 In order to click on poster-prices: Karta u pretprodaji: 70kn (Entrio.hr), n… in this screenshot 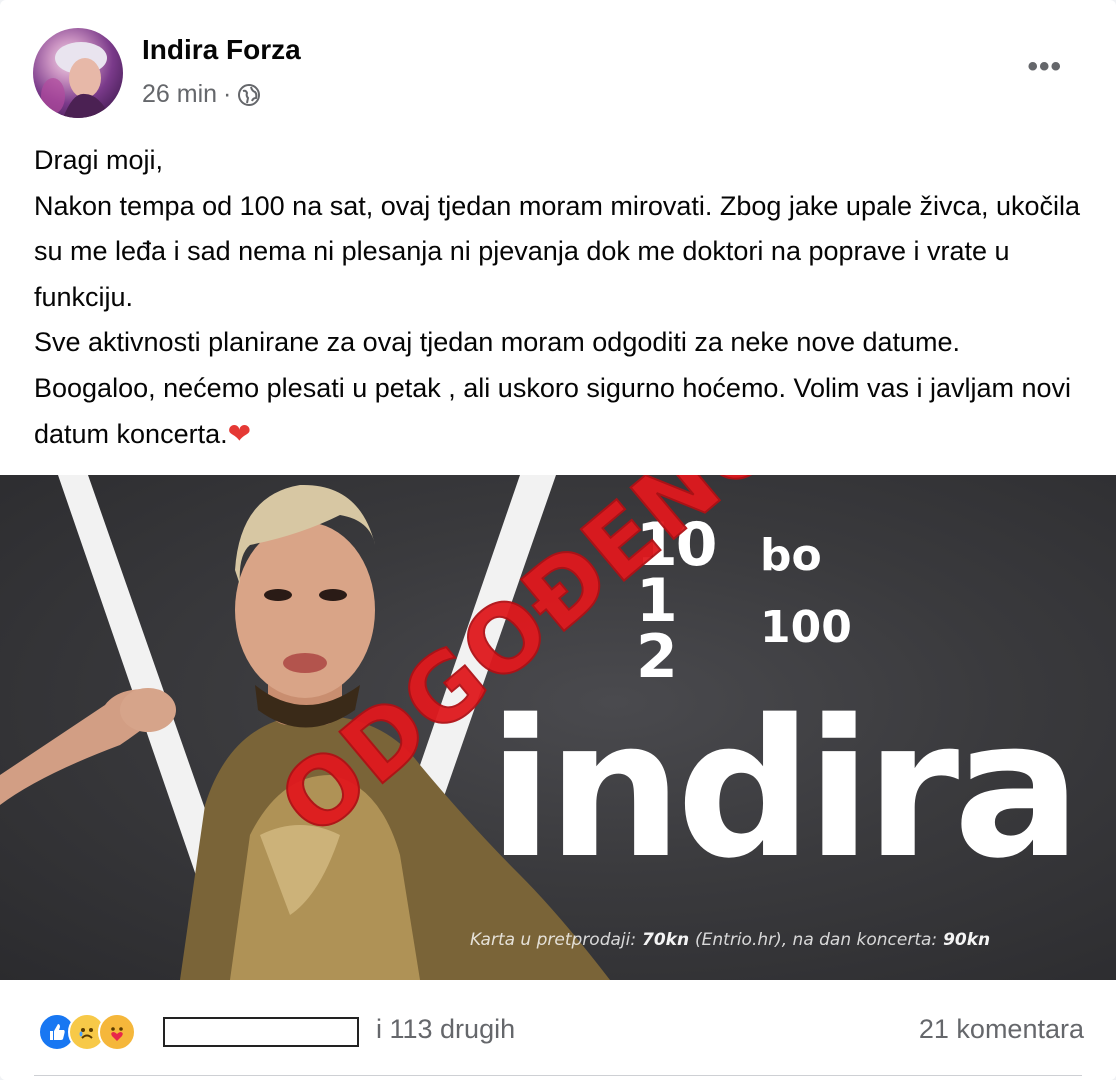, I will do `click(730, 940)`.